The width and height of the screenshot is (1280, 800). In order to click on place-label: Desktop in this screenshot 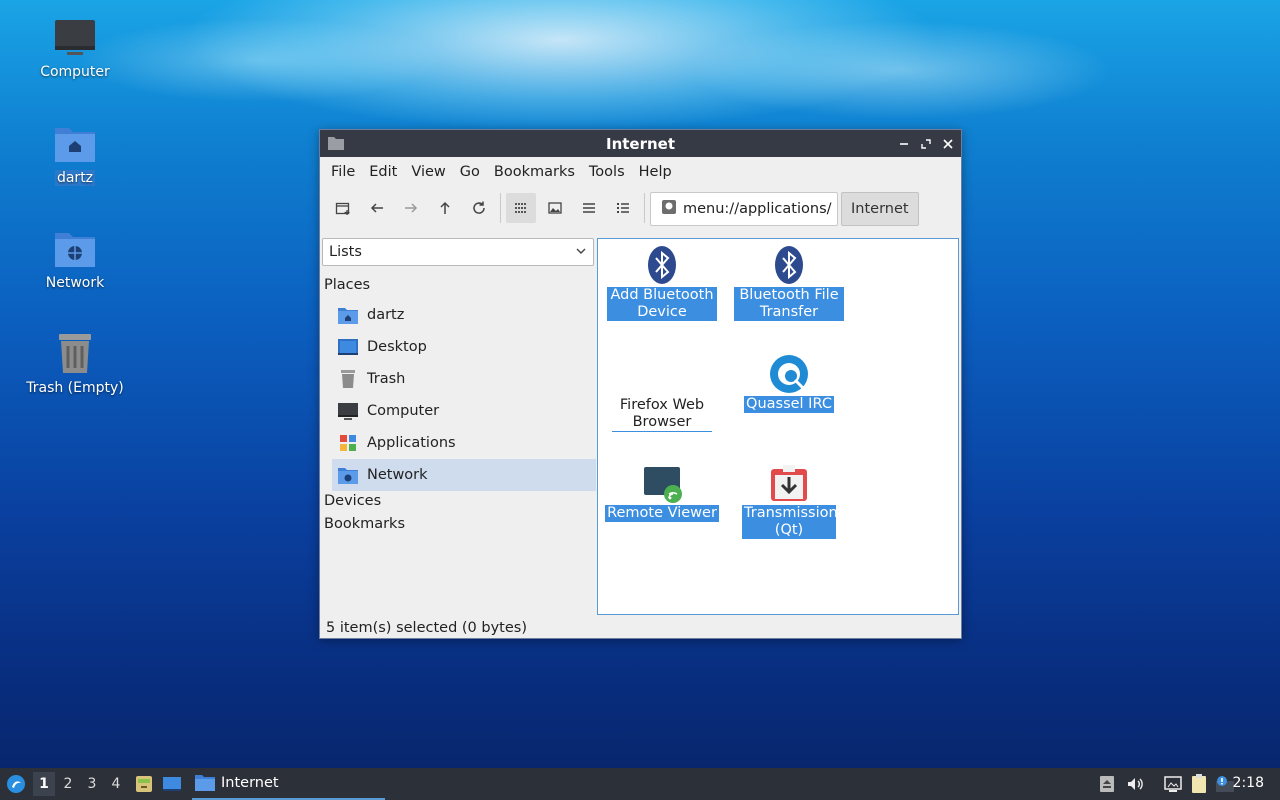, I will do `click(397, 347)`.